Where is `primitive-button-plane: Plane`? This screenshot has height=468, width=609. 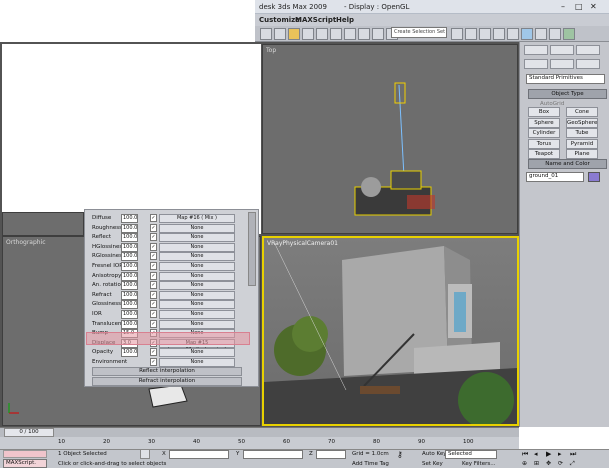
primitive-button-plane: Plane is located at coordinates (582, 154).